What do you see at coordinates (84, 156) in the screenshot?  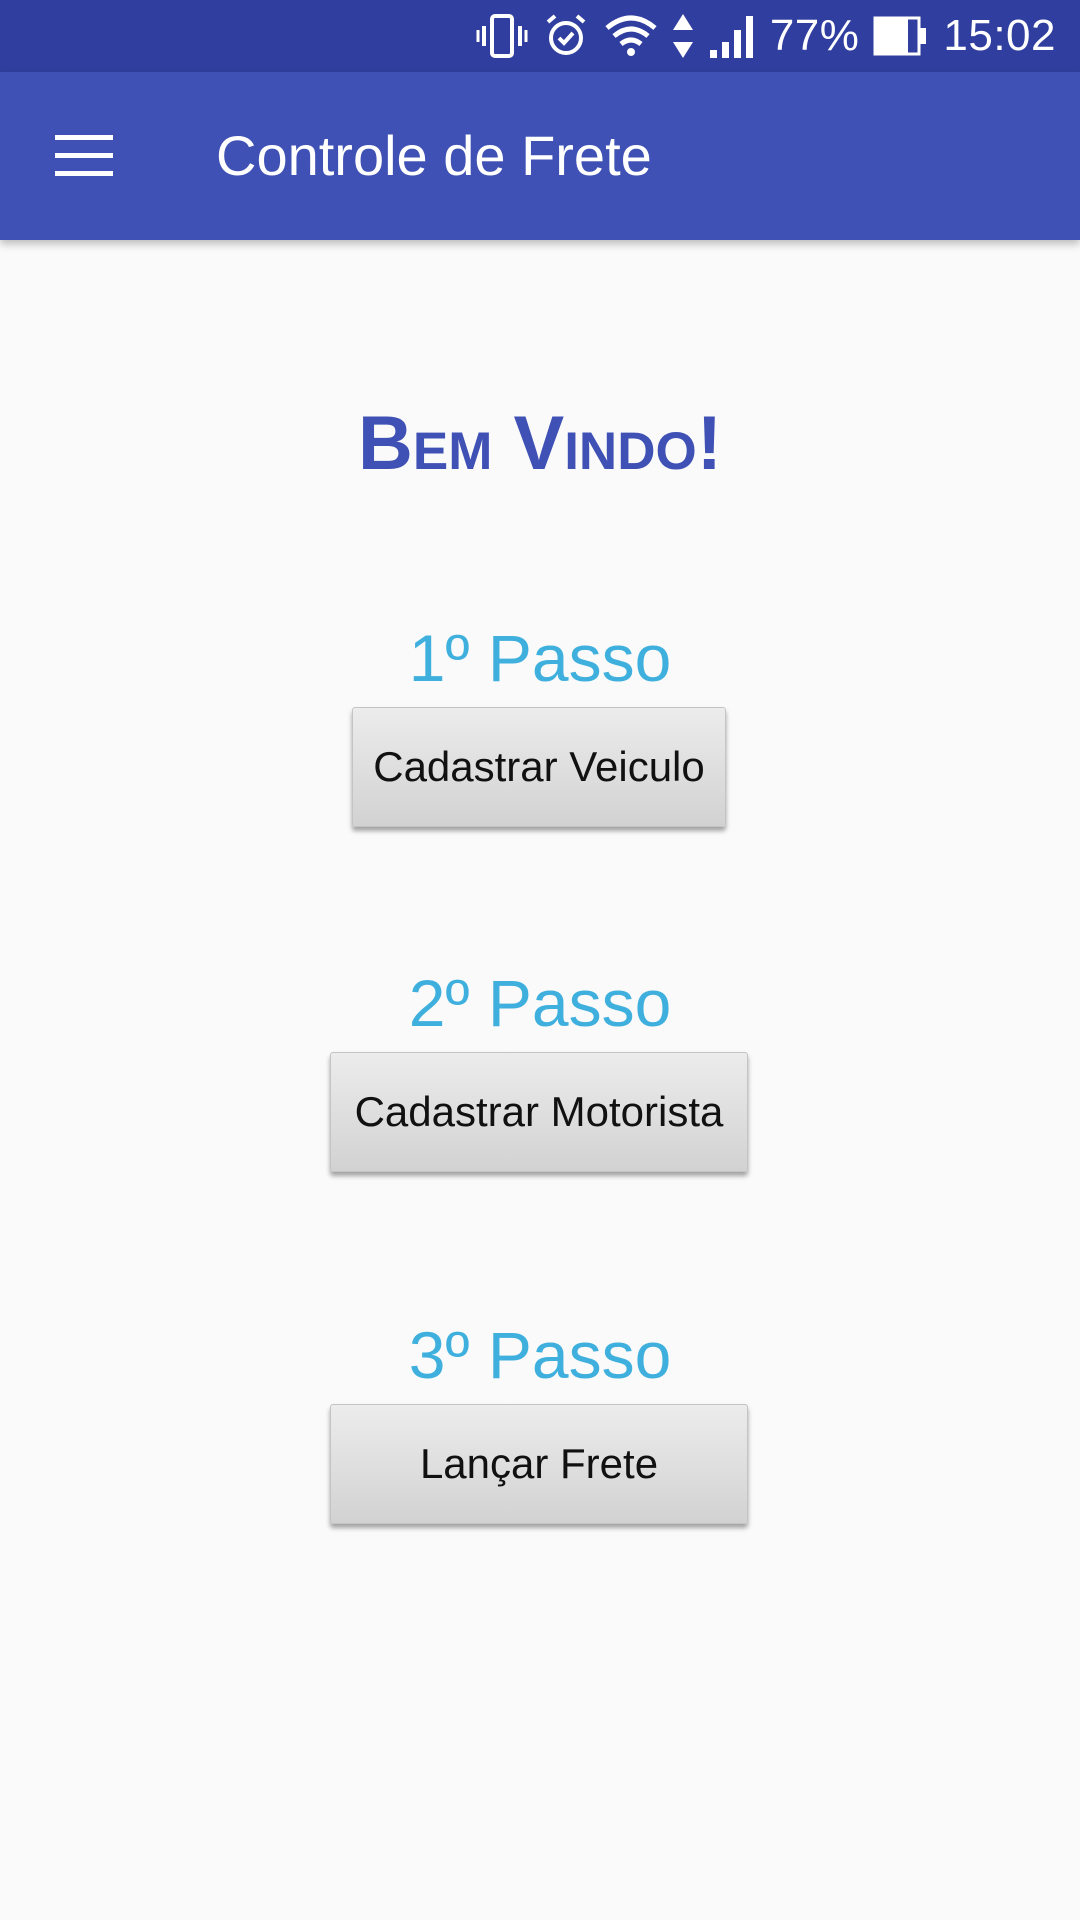 I see `hamburger-menu-icon` at bounding box center [84, 156].